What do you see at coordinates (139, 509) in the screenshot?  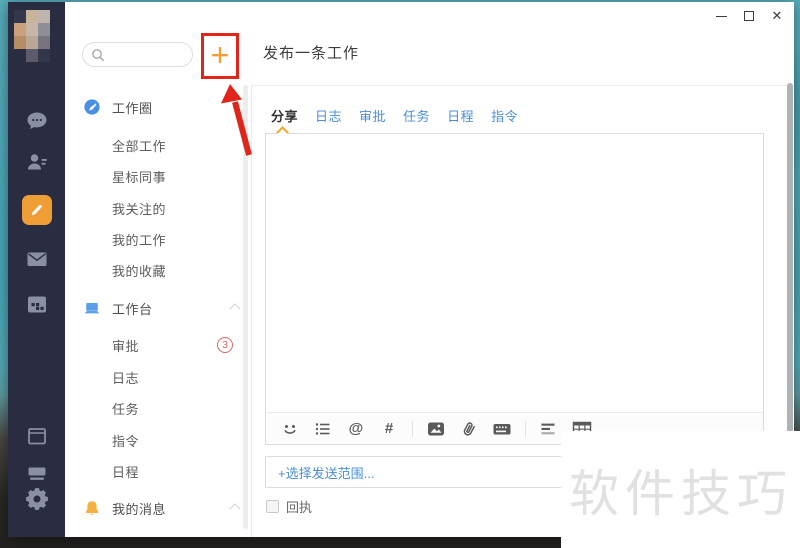 I see `nav-label: 我的消息` at bounding box center [139, 509].